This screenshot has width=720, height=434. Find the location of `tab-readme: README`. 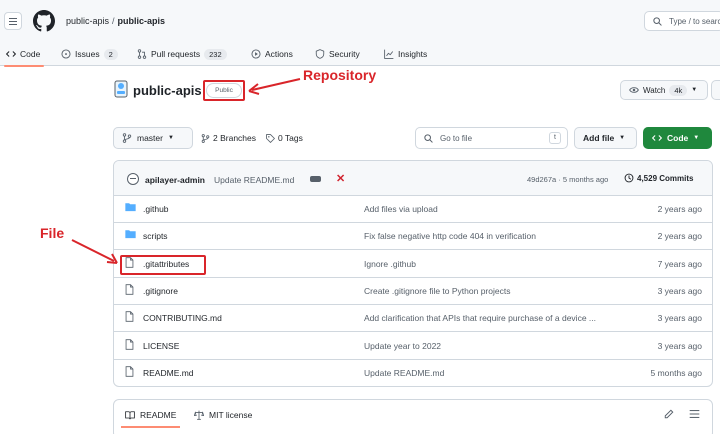

tab-readme: README is located at coordinates (150, 419).